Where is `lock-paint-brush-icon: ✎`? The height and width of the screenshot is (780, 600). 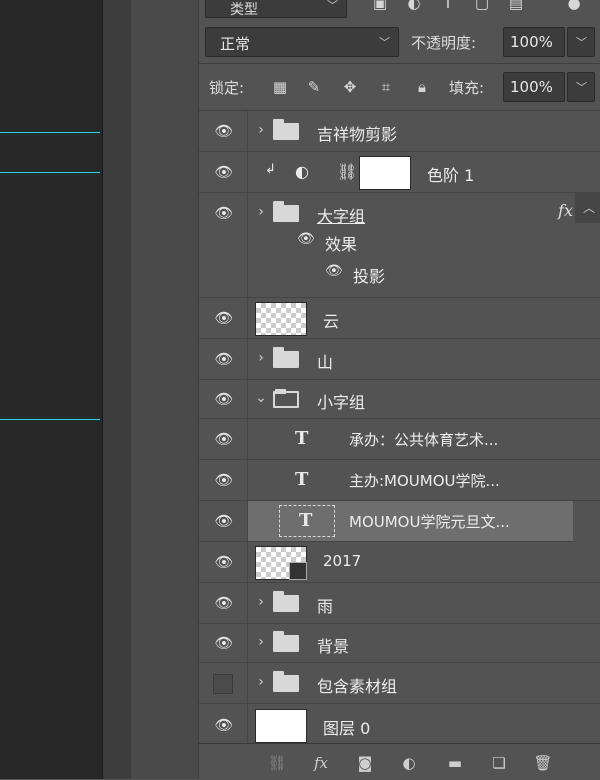 lock-paint-brush-icon: ✎ is located at coordinates (314, 87).